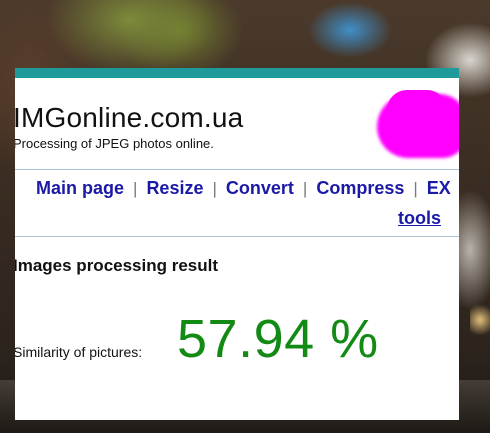 This screenshot has width=490, height=433. Describe the element at coordinates (360, 188) in the screenshot. I see `nav-link-compress: Compress` at that location.